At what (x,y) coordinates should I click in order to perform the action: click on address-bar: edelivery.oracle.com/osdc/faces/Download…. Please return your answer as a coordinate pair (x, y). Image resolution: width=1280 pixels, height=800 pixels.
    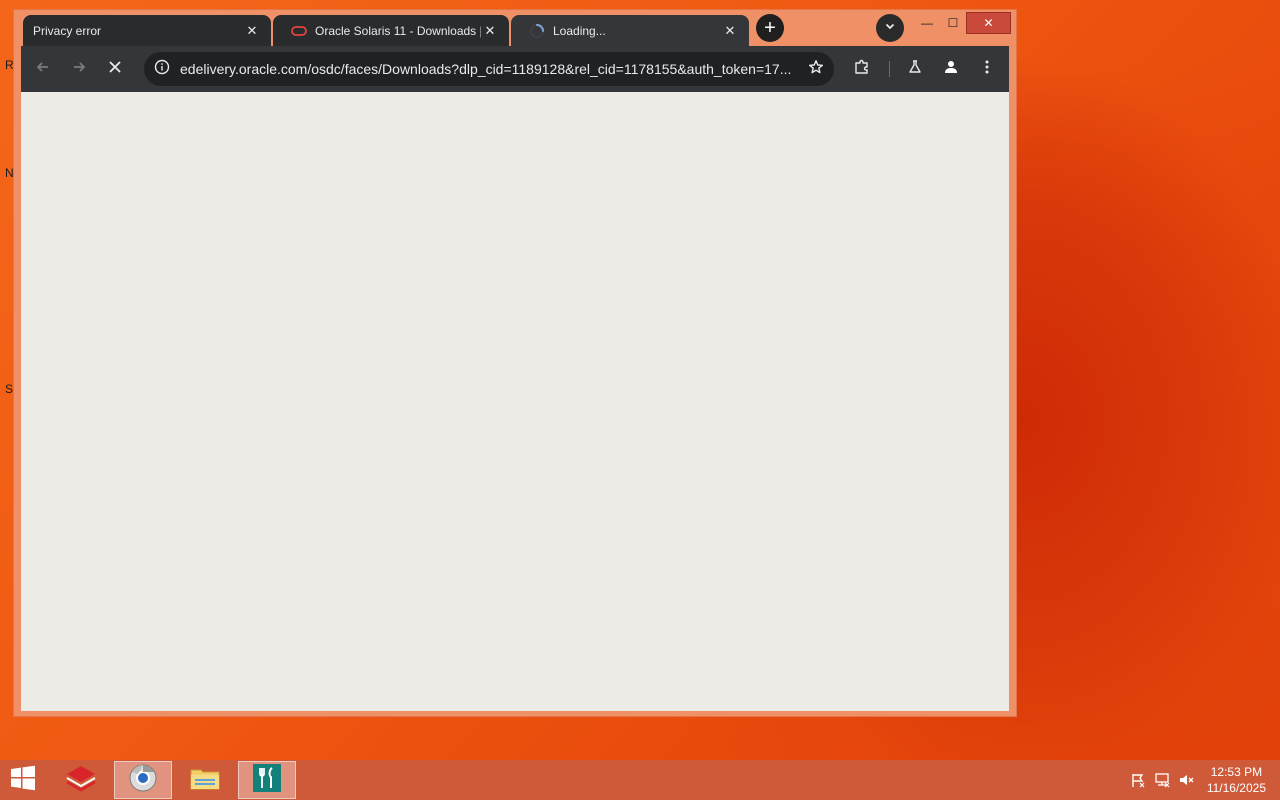
    Looking at the image, I should click on (489, 69).